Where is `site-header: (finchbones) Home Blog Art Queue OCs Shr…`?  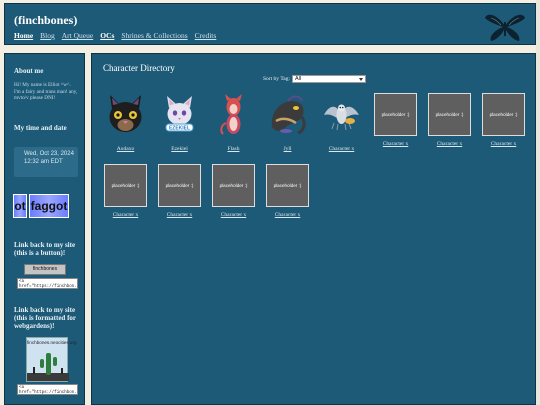 site-header: (finchbones) Home Blog Art Queue OCs Shr… is located at coordinates (270, 24).